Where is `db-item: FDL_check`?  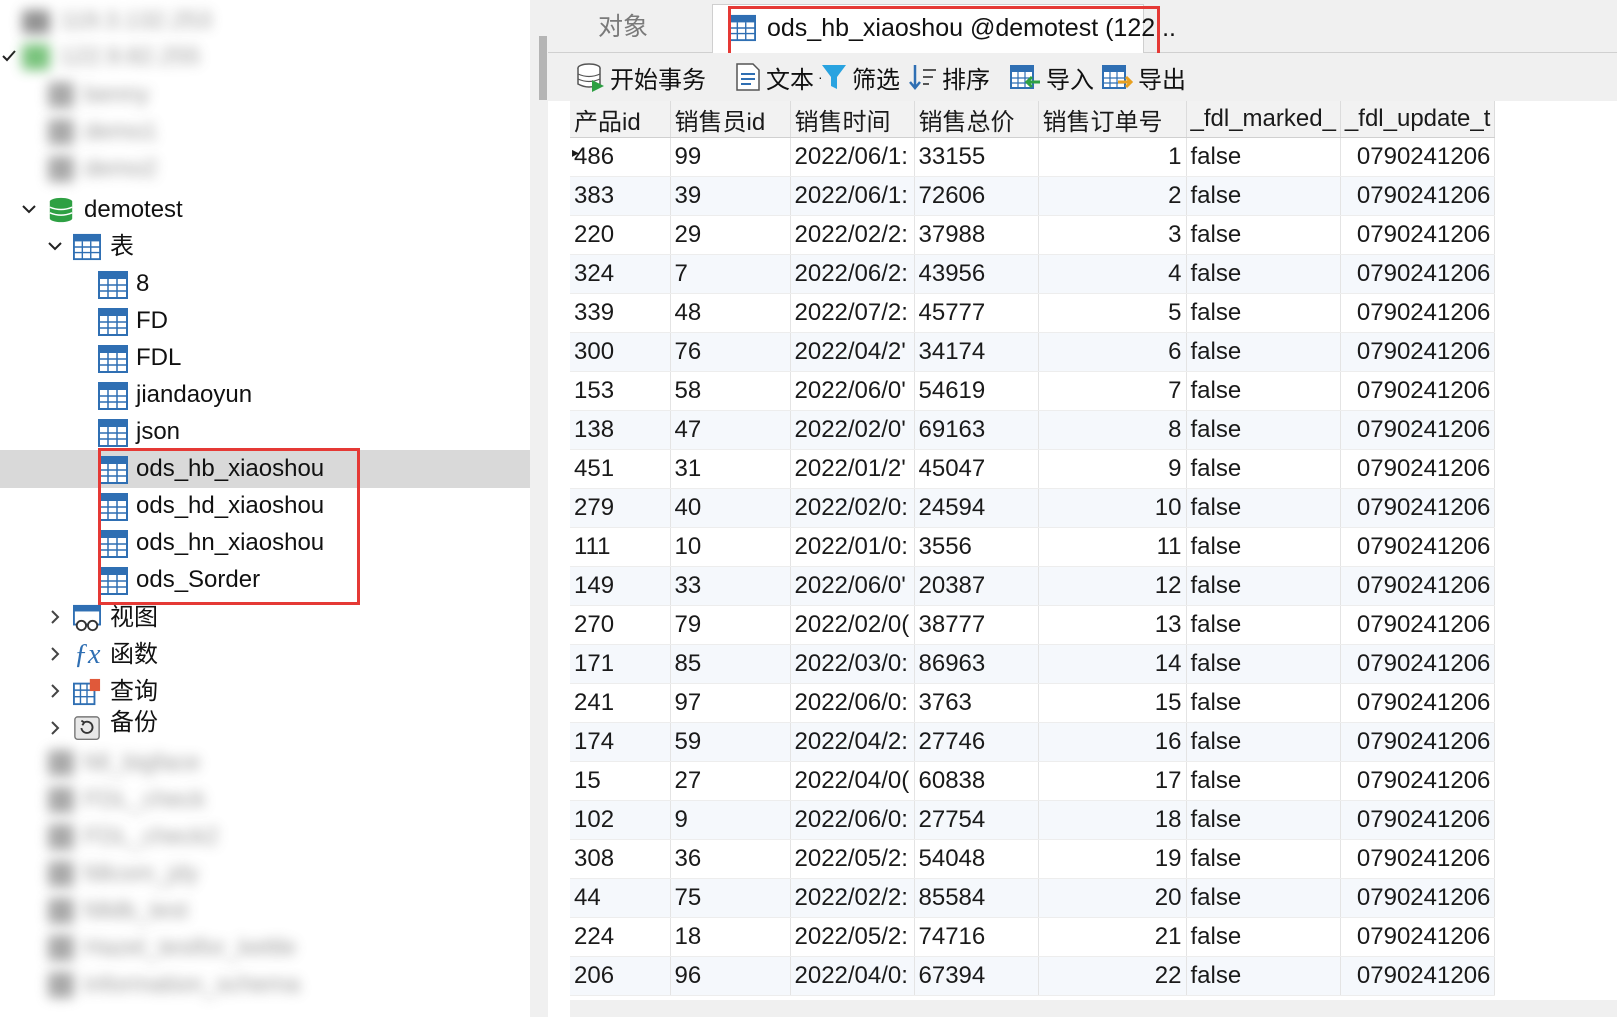
db-item: FDL_check is located at coordinates (265, 800).